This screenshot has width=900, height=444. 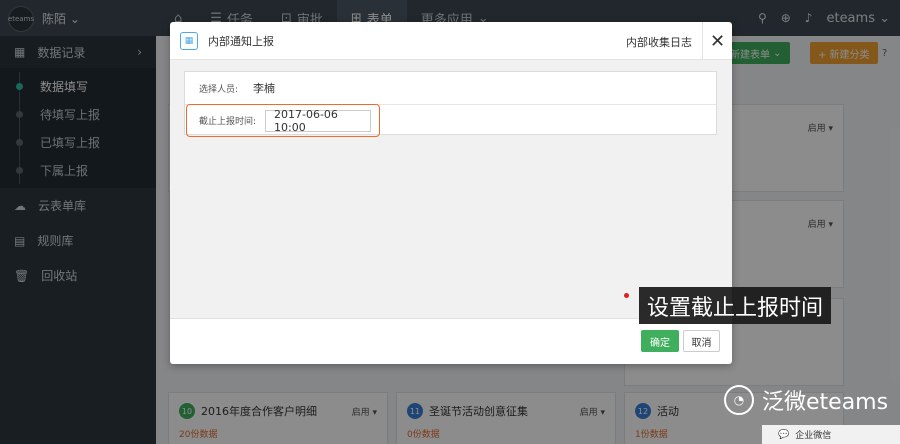 What do you see at coordinates (735, 305) in the screenshot?
I see `tutorial-caption: 设置截止上报时间` at bounding box center [735, 305].